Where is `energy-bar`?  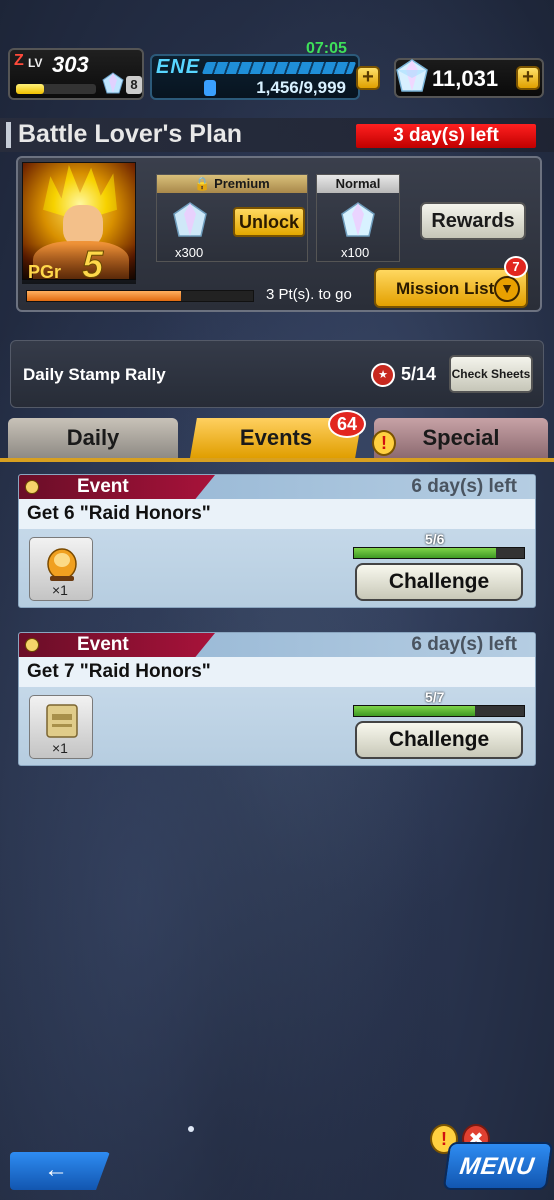
energy-bar is located at coordinates (279, 68).